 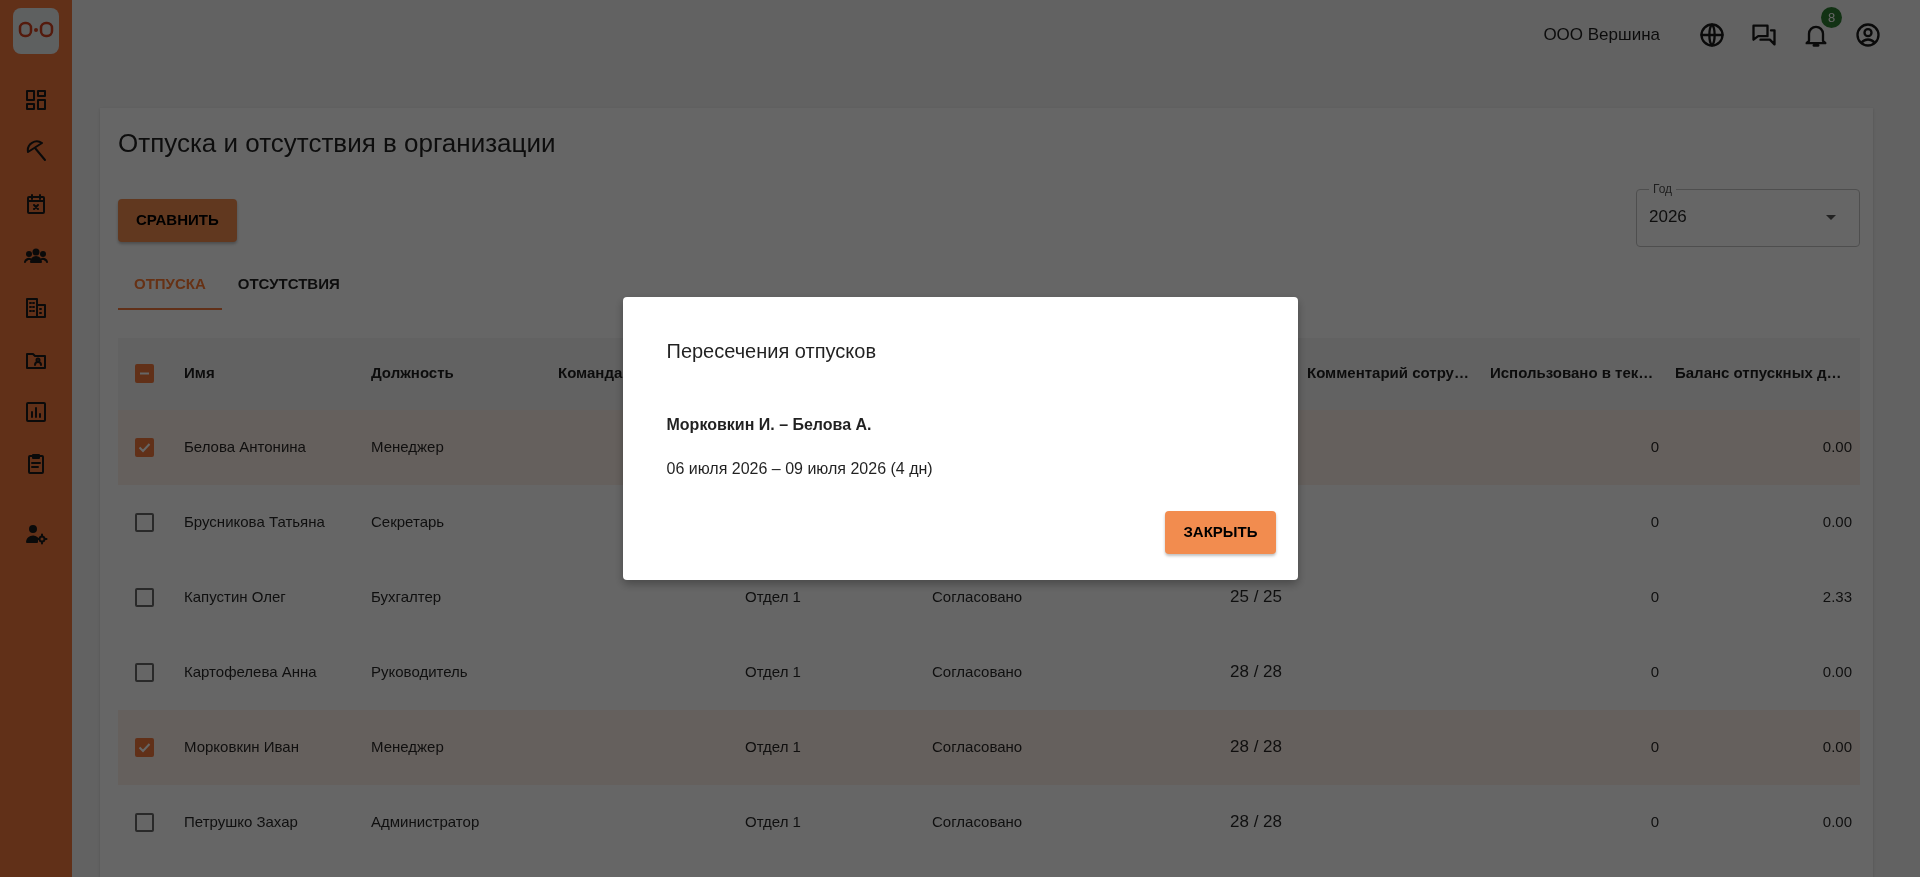 What do you see at coordinates (241, 821) in the screenshot?
I see `table-cell: Петрушко Захар` at bounding box center [241, 821].